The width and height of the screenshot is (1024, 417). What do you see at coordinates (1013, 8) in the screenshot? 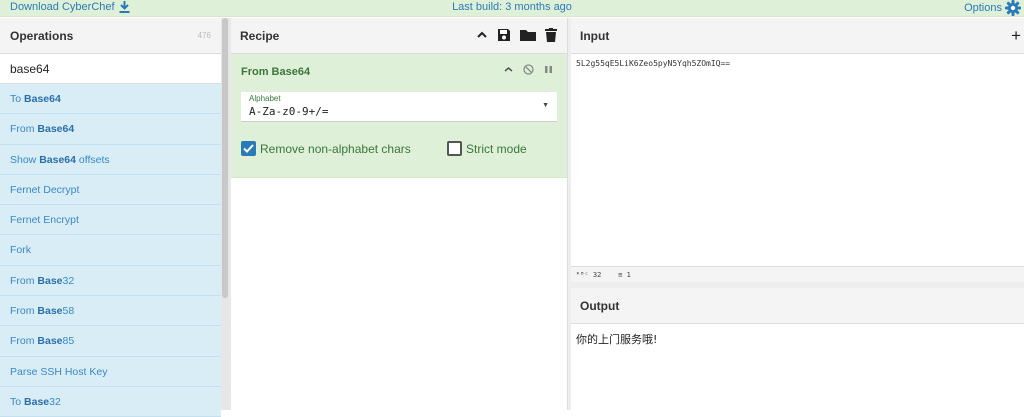
I see `gear-icon` at bounding box center [1013, 8].